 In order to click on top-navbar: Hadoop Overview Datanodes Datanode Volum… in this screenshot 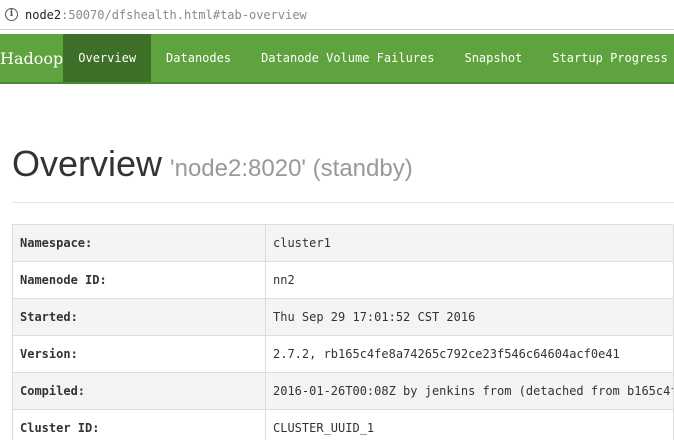, I will do `click(337, 59)`.